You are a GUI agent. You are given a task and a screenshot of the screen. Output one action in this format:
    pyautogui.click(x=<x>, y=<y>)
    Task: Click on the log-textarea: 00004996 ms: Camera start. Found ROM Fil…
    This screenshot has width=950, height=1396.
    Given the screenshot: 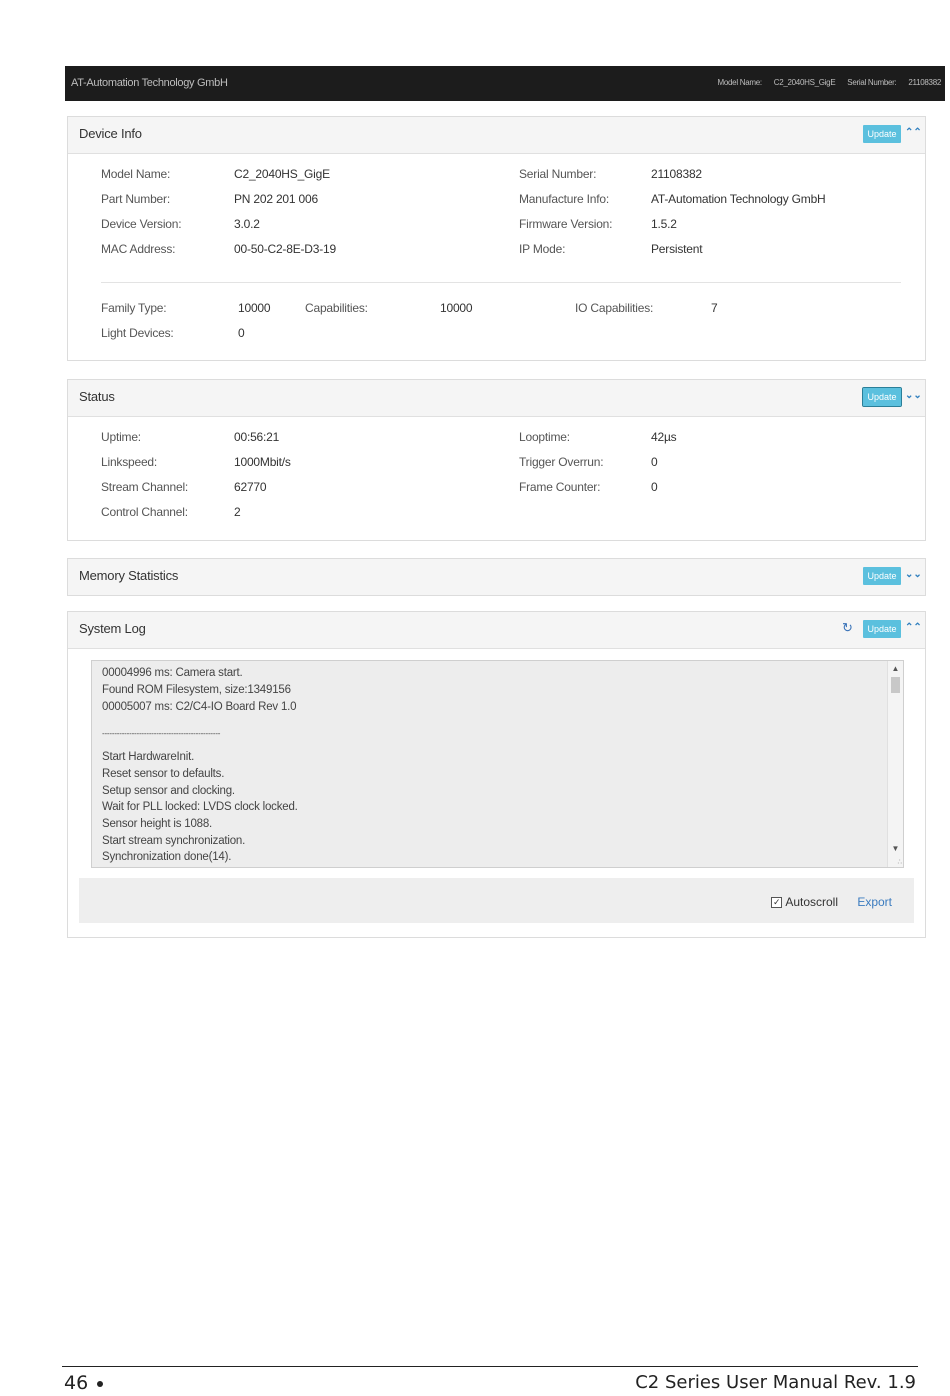 What is the action you would take?
    pyautogui.click(x=497, y=764)
    